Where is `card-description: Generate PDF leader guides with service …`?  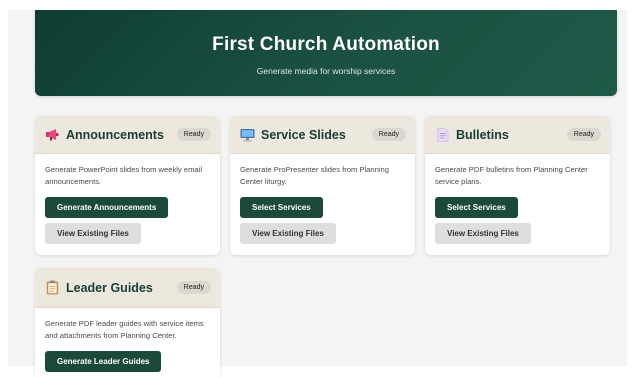
card-description: Generate PDF leader guides with service … is located at coordinates (124, 329).